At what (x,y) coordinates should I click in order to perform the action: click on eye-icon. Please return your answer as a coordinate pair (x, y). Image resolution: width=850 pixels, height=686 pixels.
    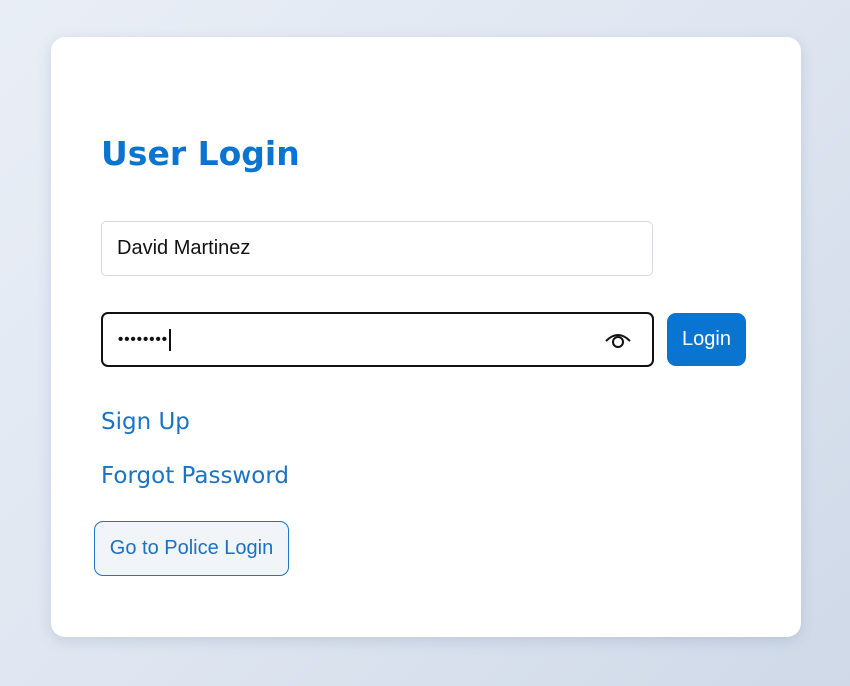
    Looking at the image, I should click on (618, 340).